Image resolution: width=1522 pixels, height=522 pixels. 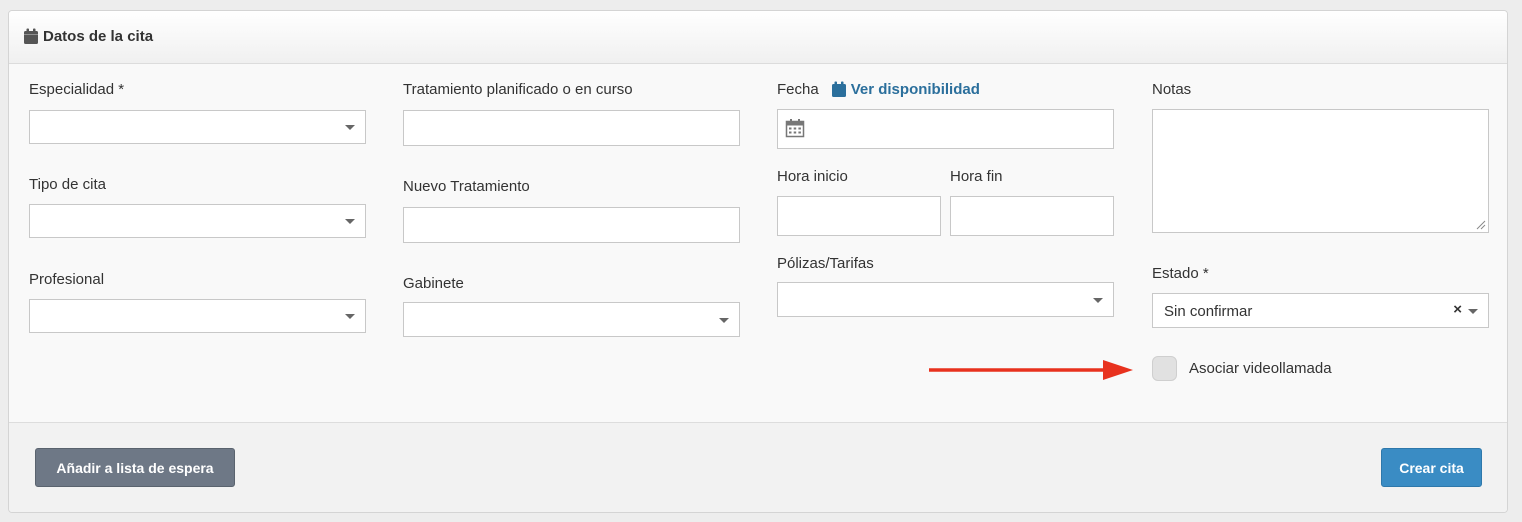 I want to click on tratamiento-label: Tratamiento planificado o en curso, so click(x=518, y=89).